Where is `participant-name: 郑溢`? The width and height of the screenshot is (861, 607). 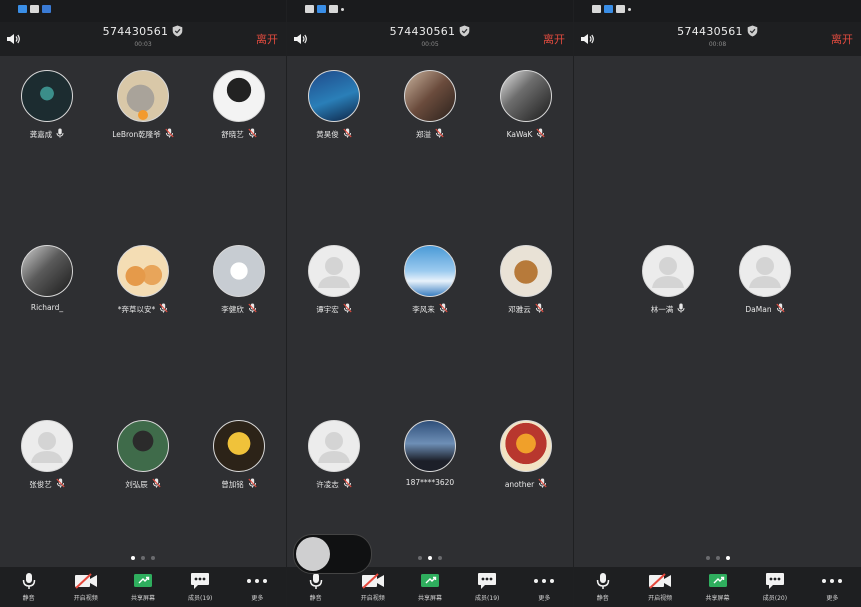 participant-name: 郑溢 is located at coordinates (423, 134).